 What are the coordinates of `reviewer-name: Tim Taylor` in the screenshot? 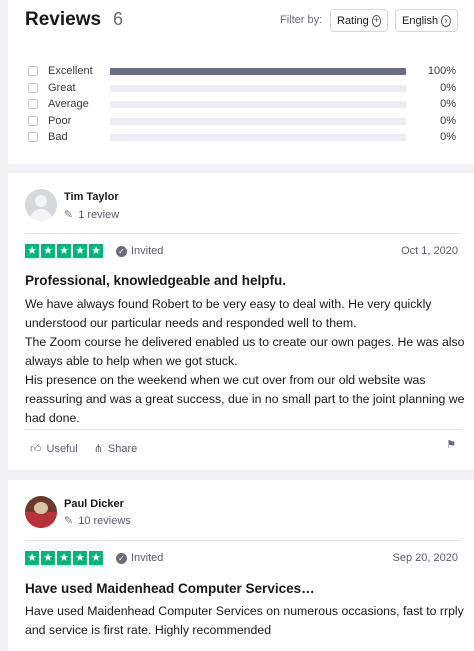 It's located at (91, 197).